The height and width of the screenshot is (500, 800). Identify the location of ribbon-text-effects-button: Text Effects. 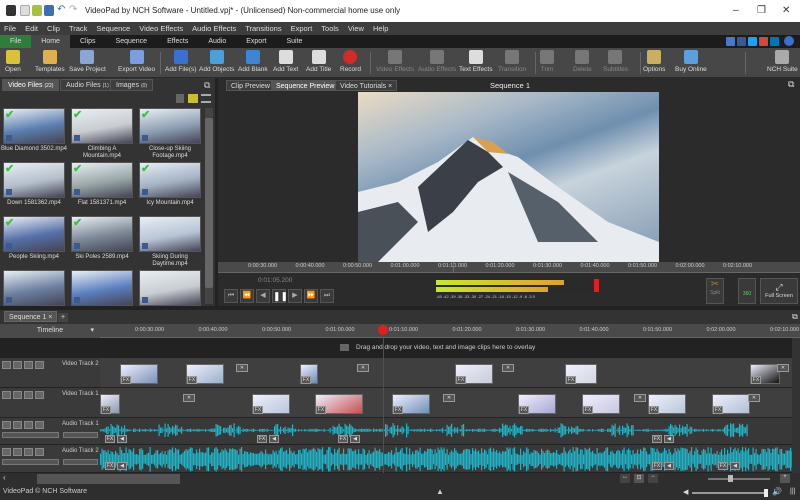
(475, 61).